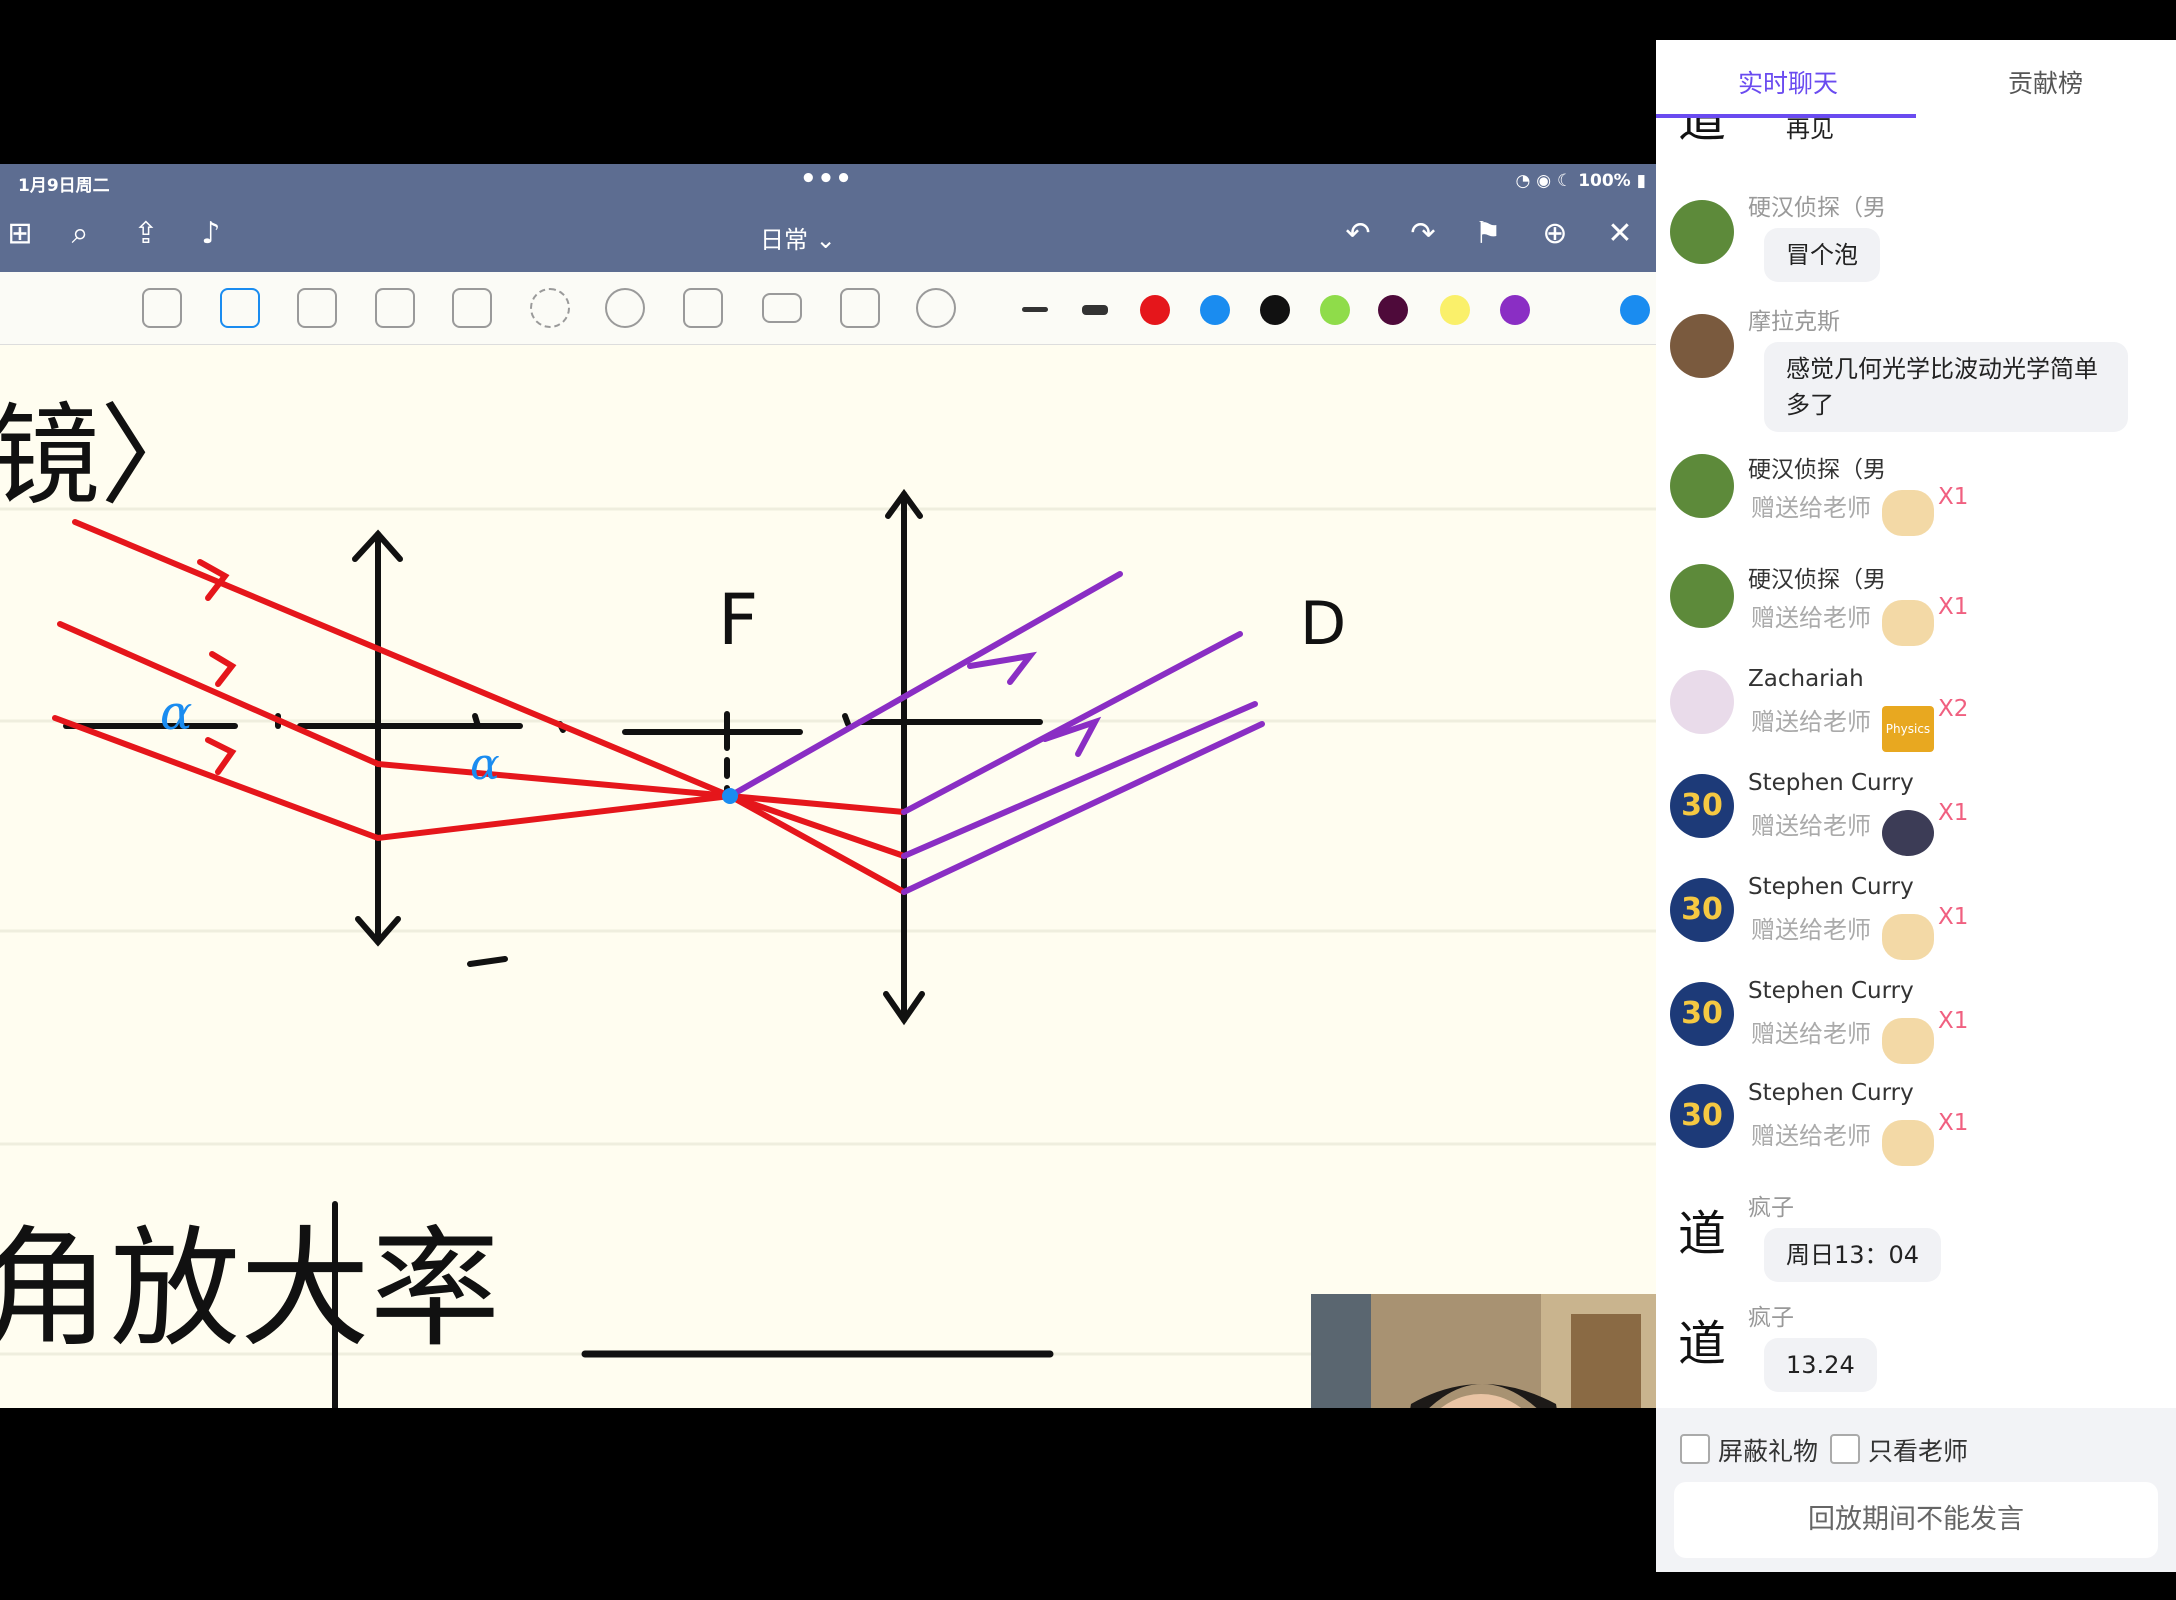 The image size is (2176, 1600). What do you see at coordinates (1488, 234) in the screenshot?
I see `bookmark-icon: ⚑` at bounding box center [1488, 234].